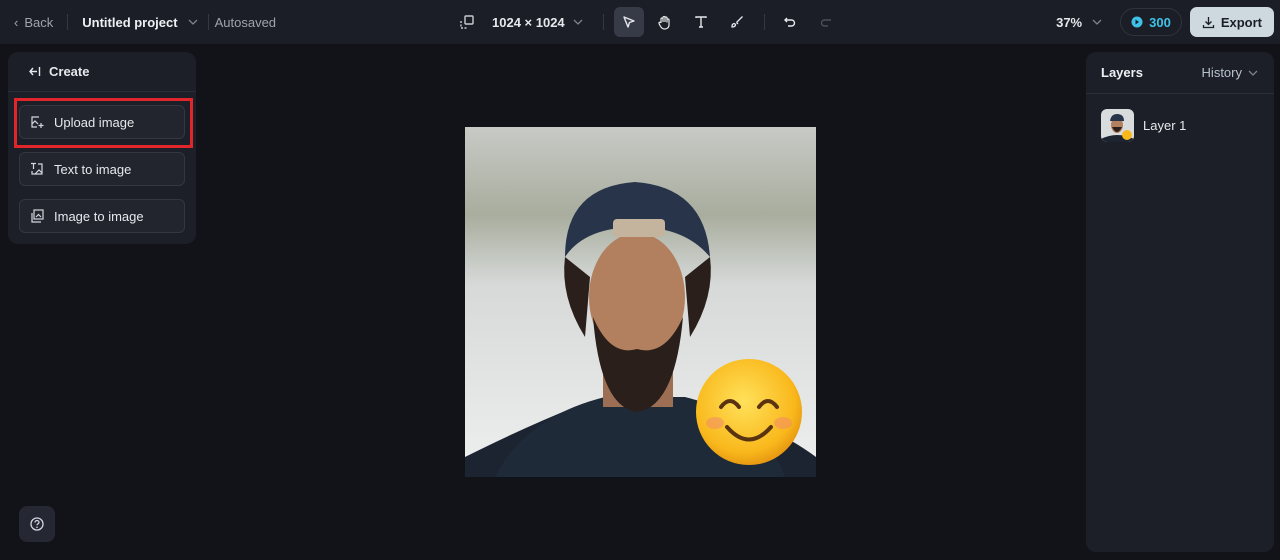 The width and height of the screenshot is (1280, 560). I want to click on redo-button, so click(826, 22).